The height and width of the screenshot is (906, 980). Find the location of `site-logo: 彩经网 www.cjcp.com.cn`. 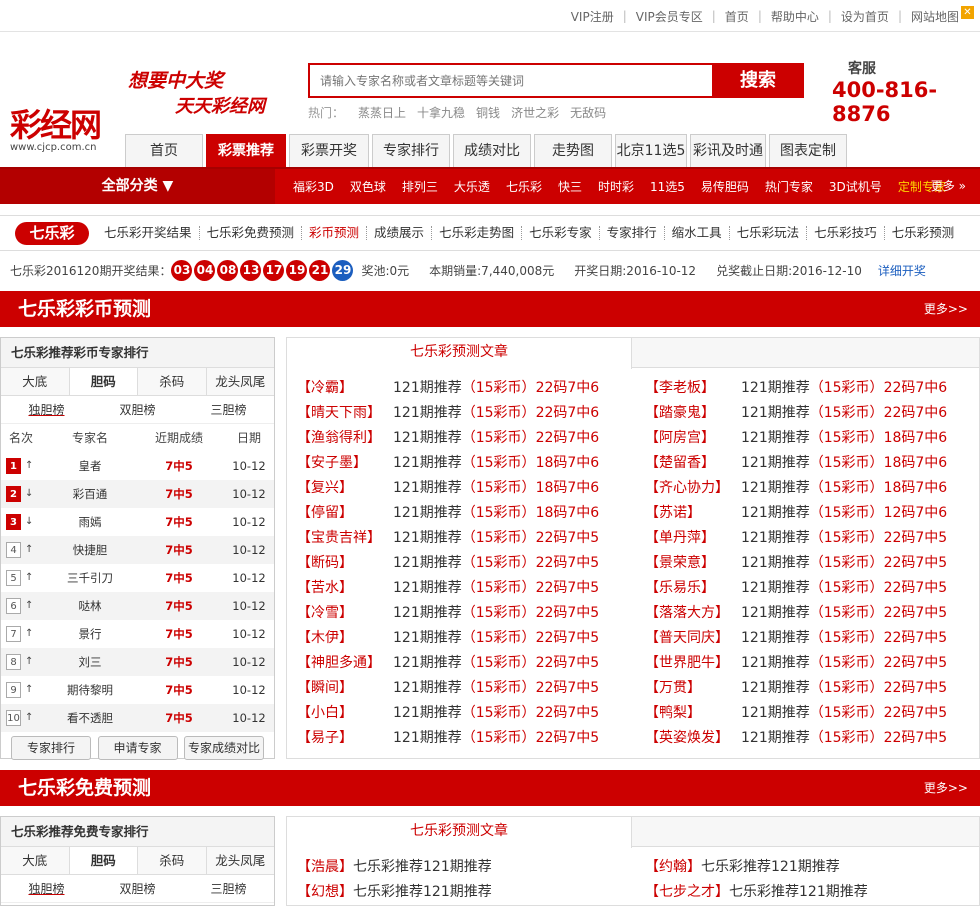

site-logo: 彩经网 www.cjcp.com.cn is located at coordinates (56, 126).